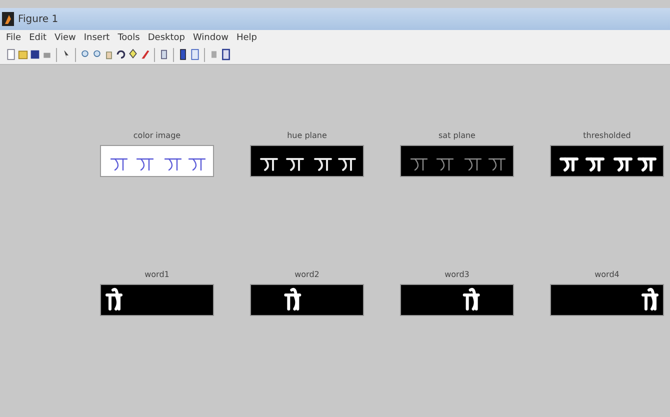 Image resolution: width=670 pixels, height=417 pixels. What do you see at coordinates (183, 54) in the screenshot?
I see `colorbar-icon` at bounding box center [183, 54].